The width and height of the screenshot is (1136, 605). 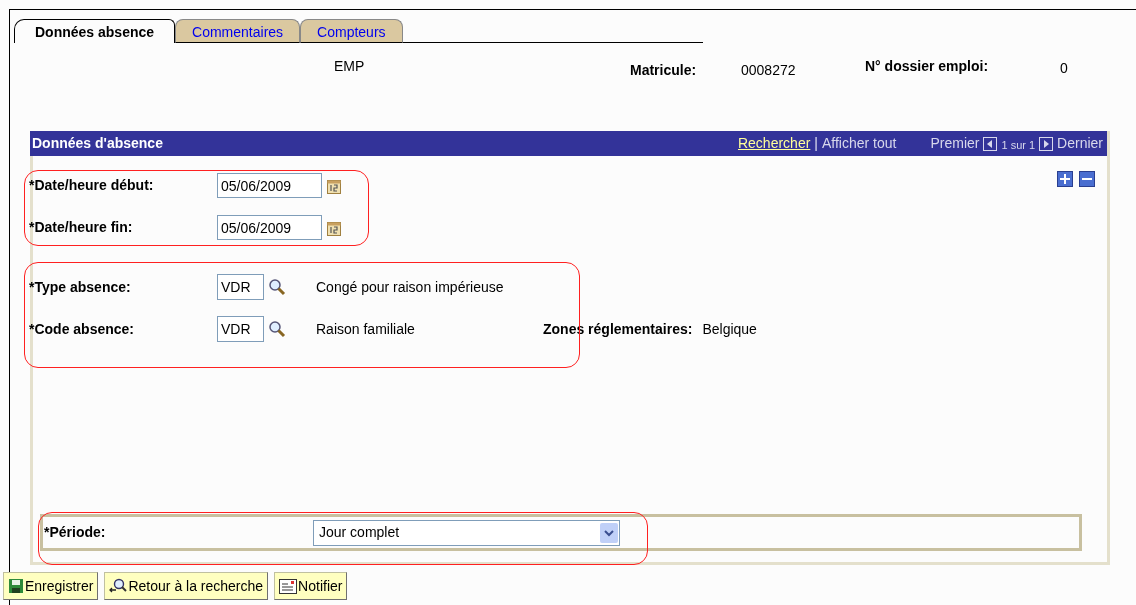 What do you see at coordinates (75, 532) in the screenshot?
I see `field-label: *Période:` at bounding box center [75, 532].